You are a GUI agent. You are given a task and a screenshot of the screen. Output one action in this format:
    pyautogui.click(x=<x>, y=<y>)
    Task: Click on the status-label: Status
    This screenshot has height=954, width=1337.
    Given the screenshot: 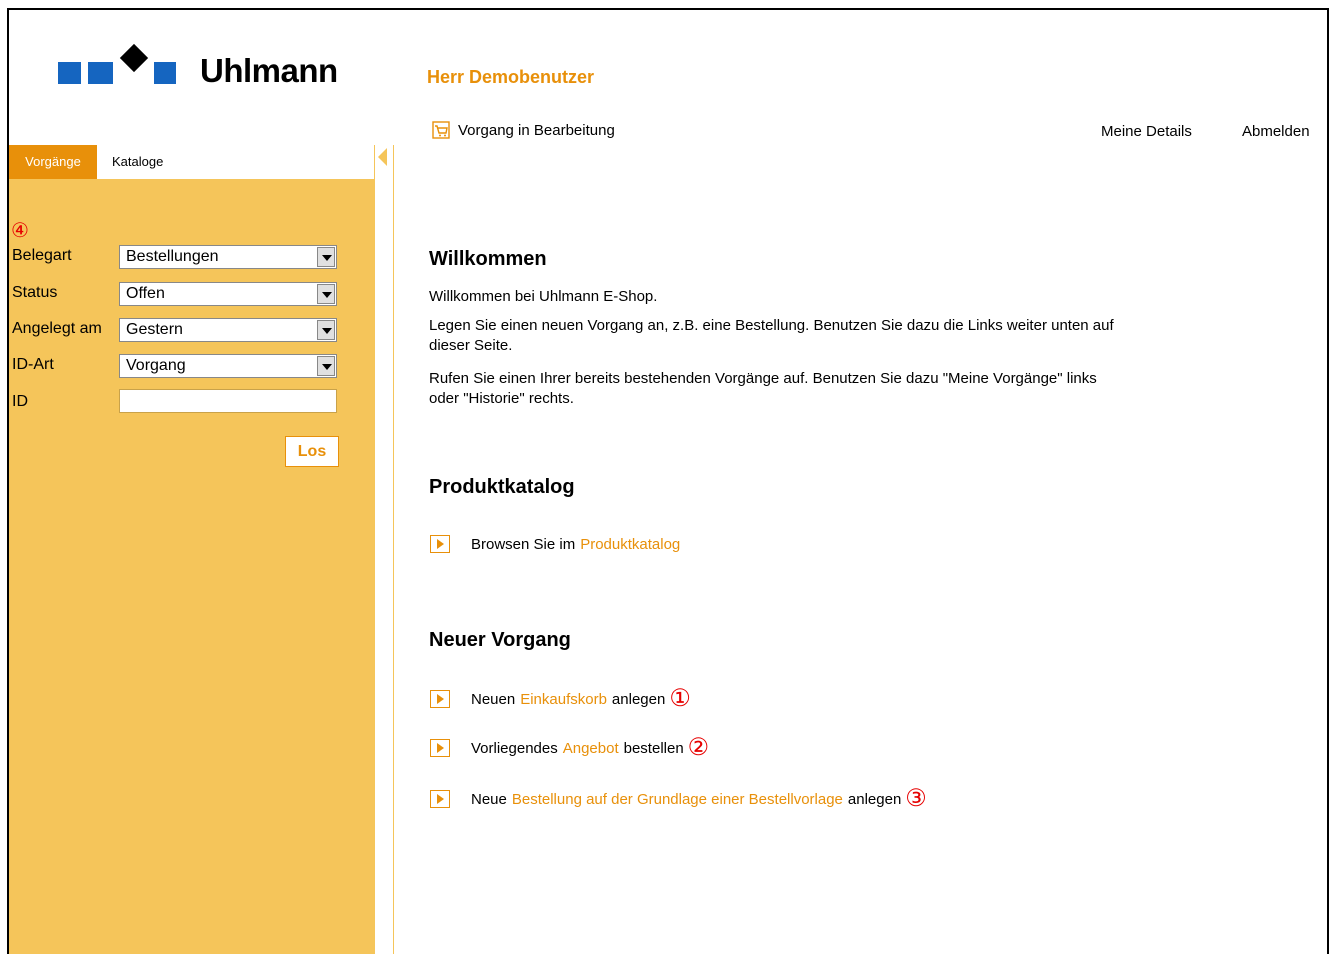 What is the action you would take?
    pyautogui.click(x=35, y=292)
    